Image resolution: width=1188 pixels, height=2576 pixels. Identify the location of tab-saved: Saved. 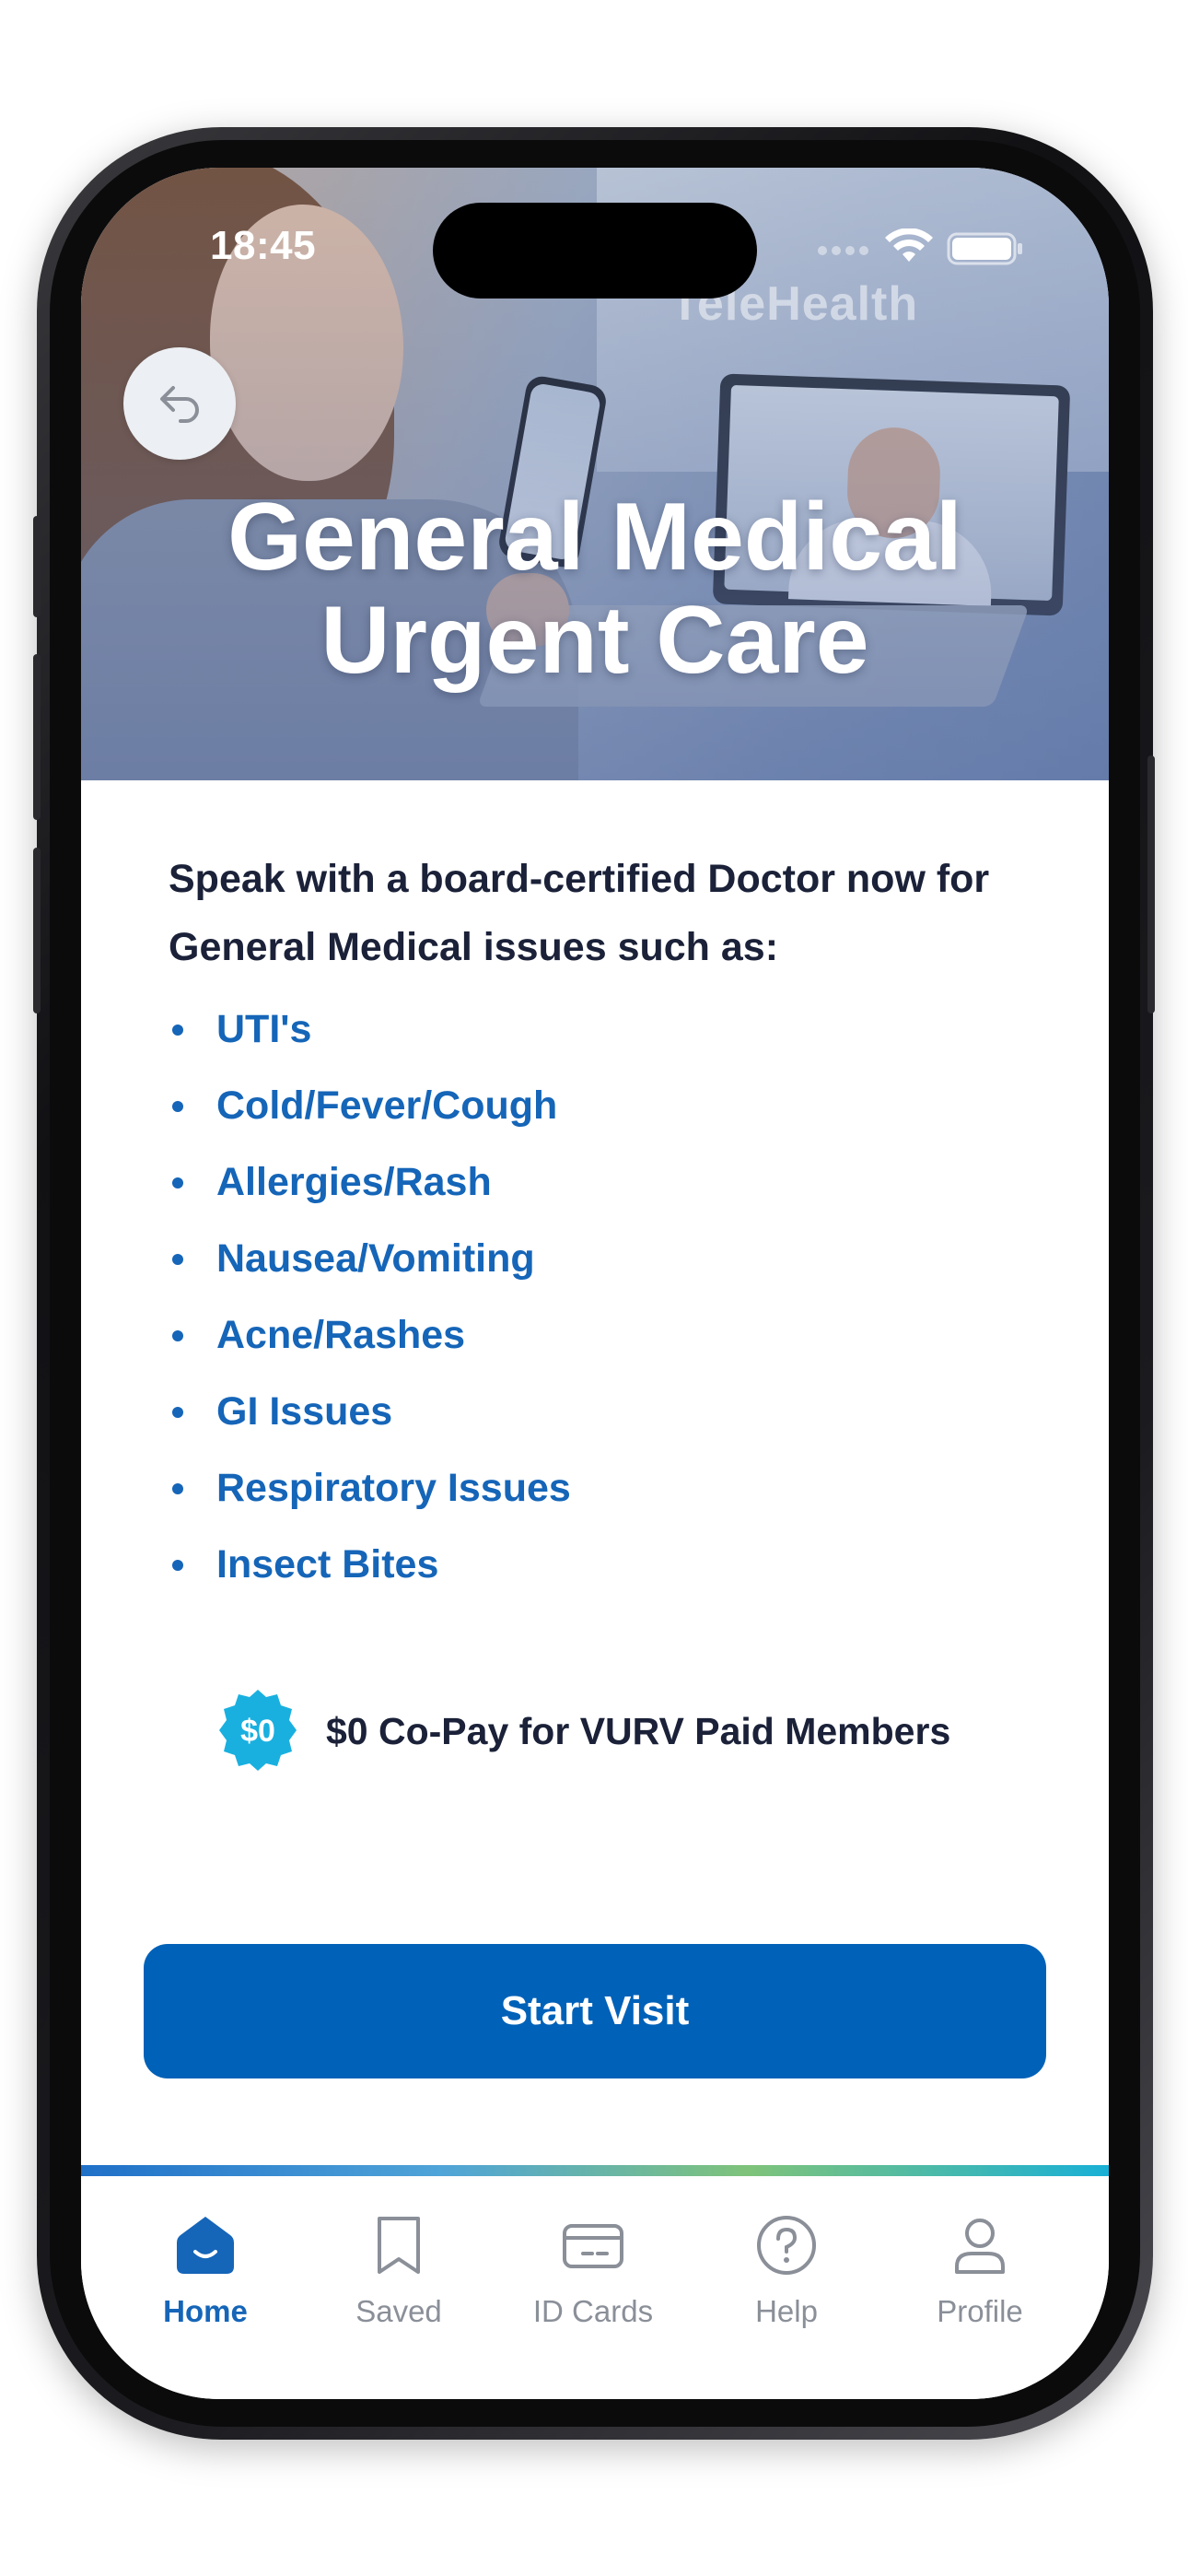
(399, 2286).